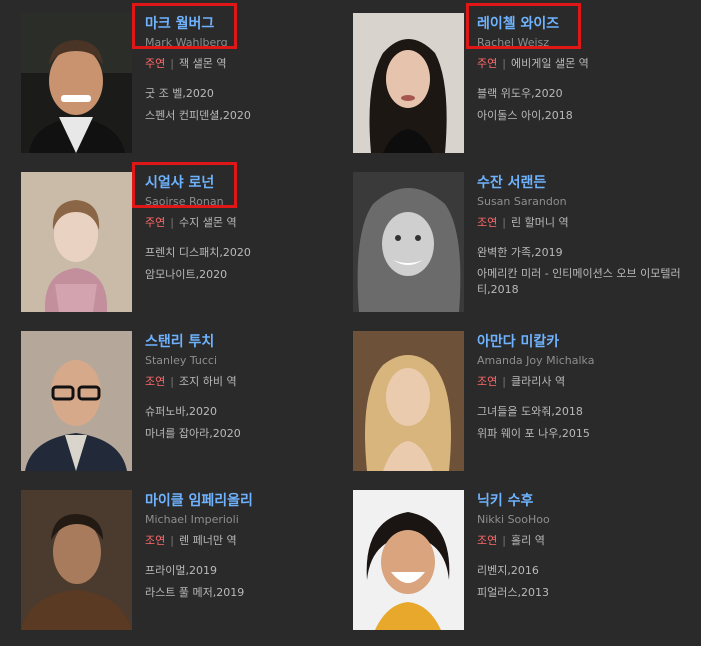 Image resolution: width=701 pixels, height=646 pixels. What do you see at coordinates (518, 342) in the screenshot?
I see `actor-name-korean: 아만다 미칼카` at bounding box center [518, 342].